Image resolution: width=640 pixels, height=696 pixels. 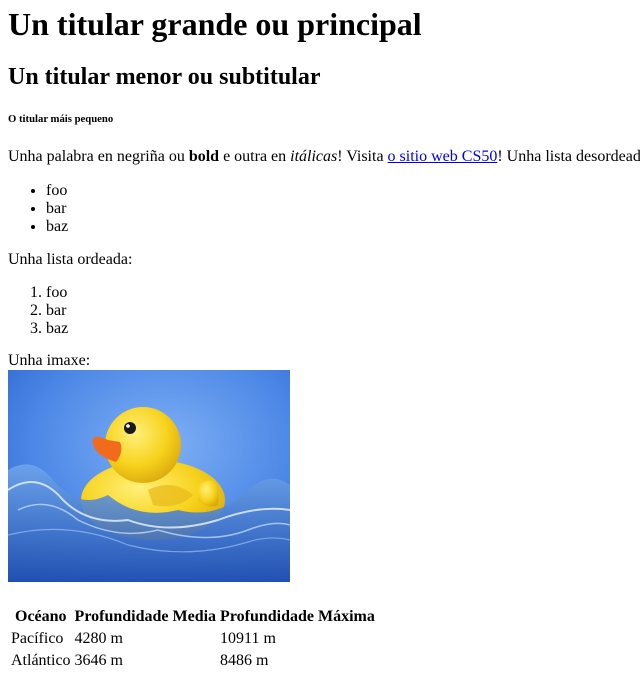 What do you see at coordinates (98, 660) in the screenshot?
I see `table-cell: 3646 m` at bounding box center [98, 660].